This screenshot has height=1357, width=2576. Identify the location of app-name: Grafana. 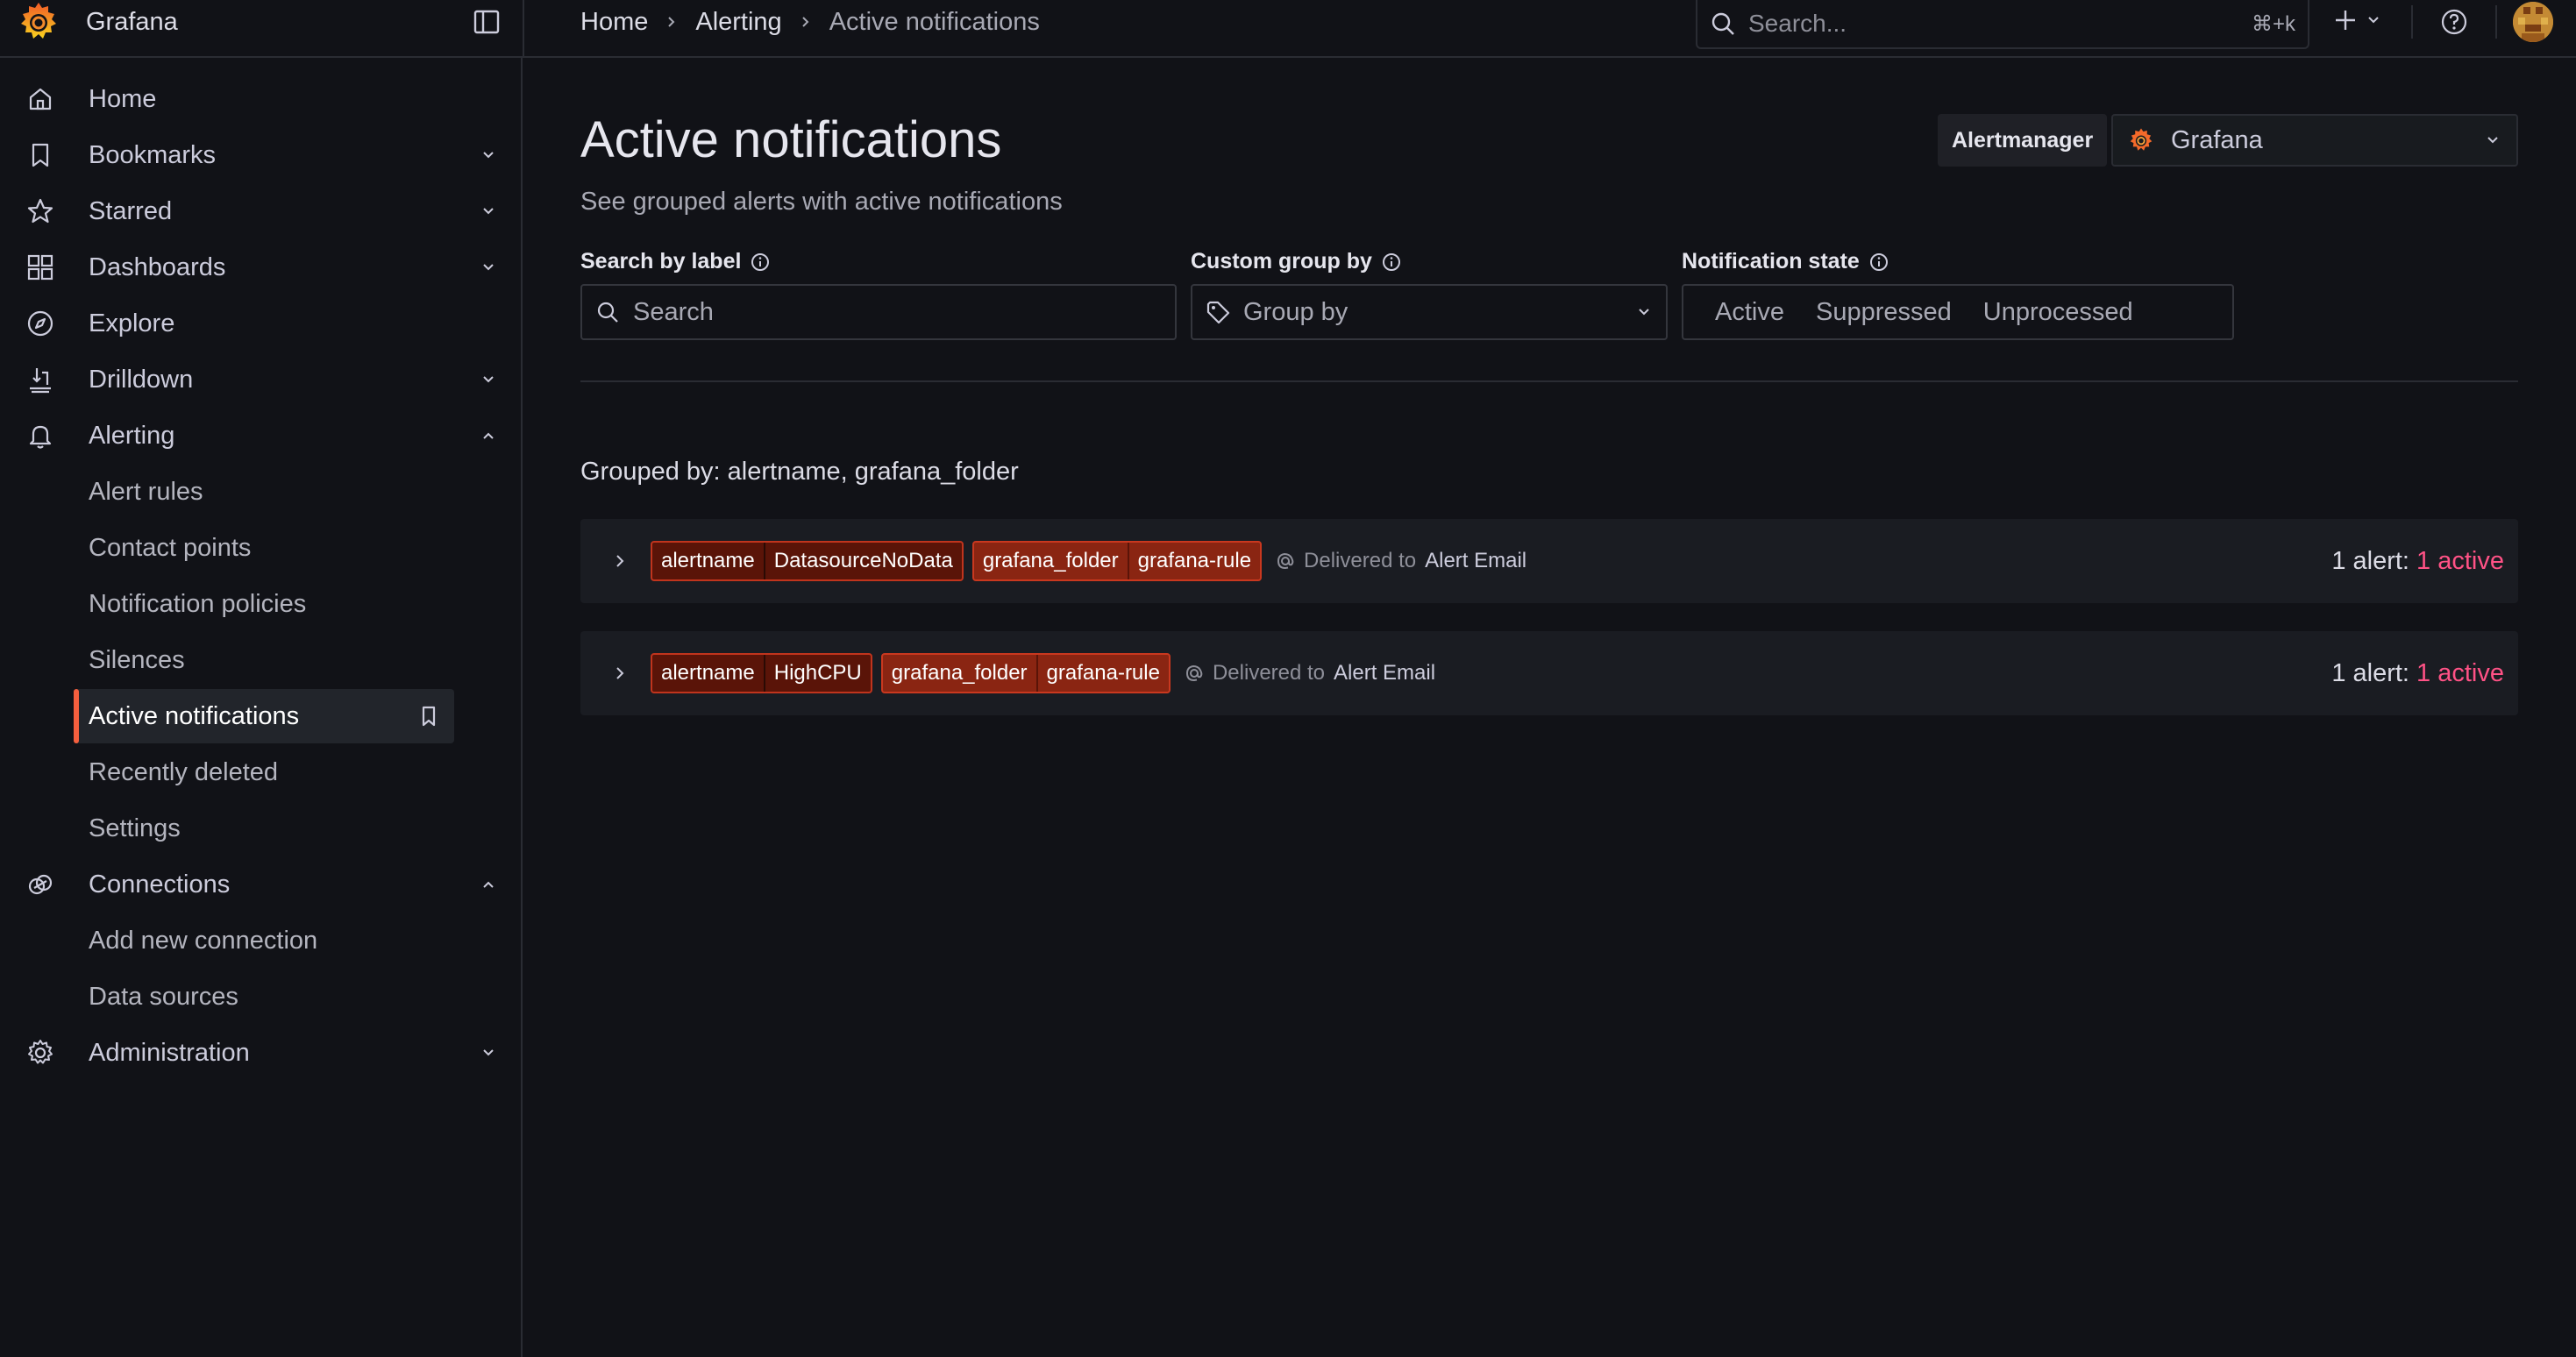
(132, 21).